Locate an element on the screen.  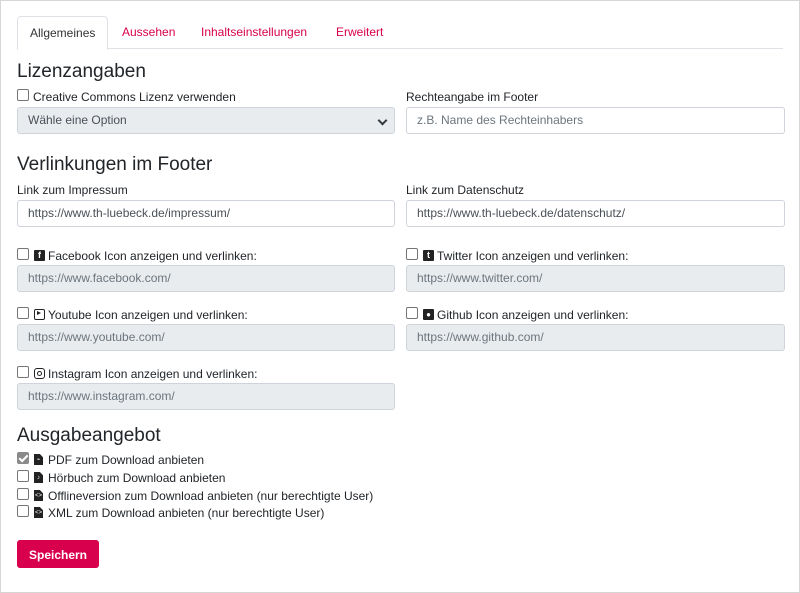
facebook-label: Facebook Icon anzeigen und verlinken: is located at coordinates (152, 256).